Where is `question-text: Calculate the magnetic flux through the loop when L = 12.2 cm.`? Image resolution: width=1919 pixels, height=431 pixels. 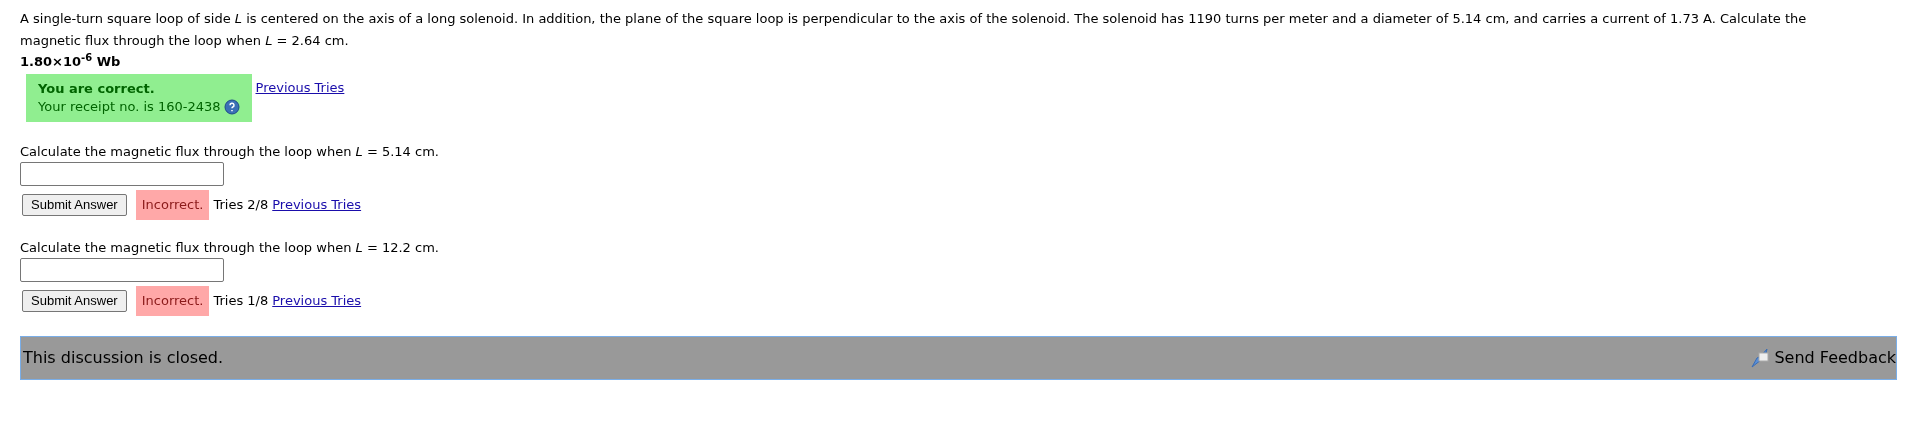 question-text: Calculate the magnetic flux through the loop when L = 12.2 cm. is located at coordinates (229, 247).